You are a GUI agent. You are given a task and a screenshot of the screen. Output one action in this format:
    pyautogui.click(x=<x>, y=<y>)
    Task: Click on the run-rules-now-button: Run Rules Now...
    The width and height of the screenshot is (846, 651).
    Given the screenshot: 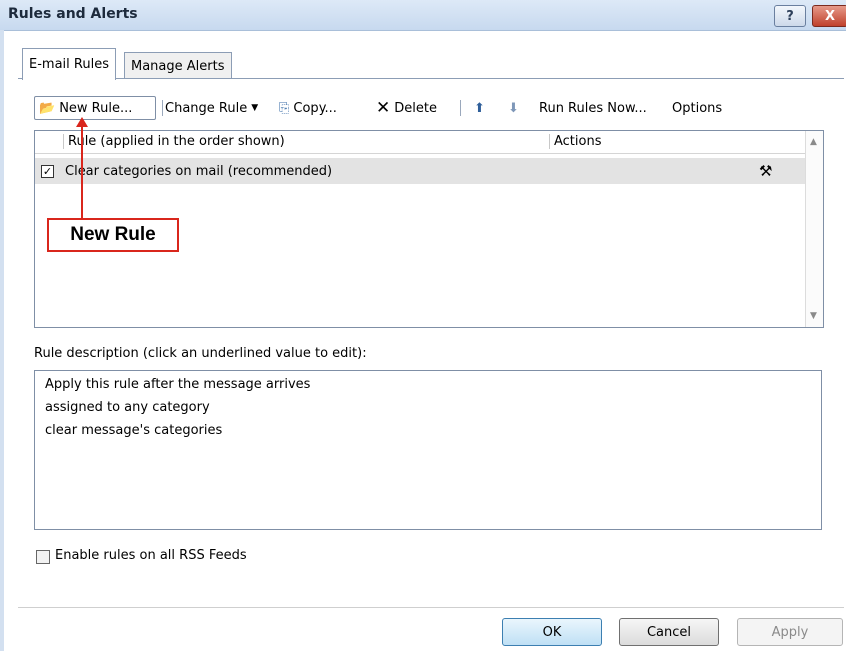 What is the action you would take?
    pyautogui.click(x=593, y=108)
    